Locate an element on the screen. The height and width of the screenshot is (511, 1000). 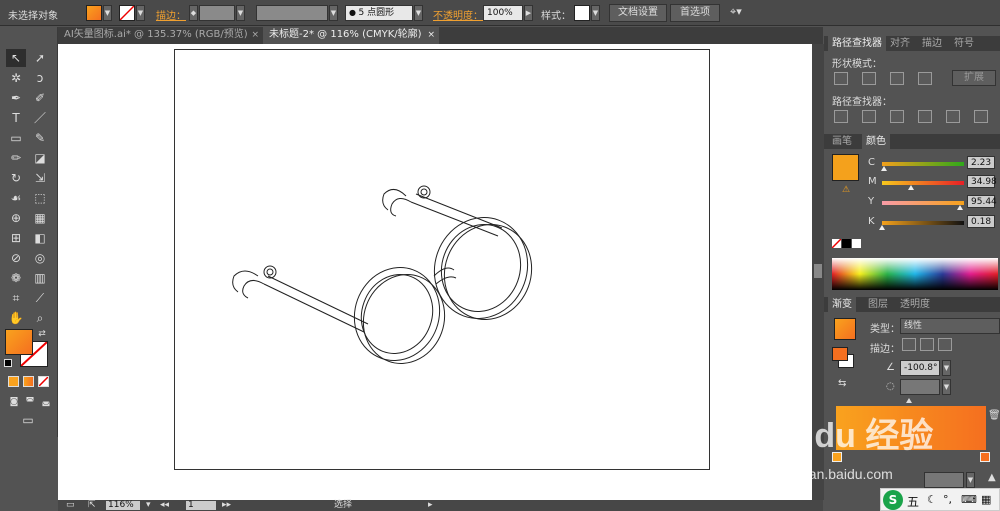
screen-mode-icon: ▭ is located at coordinates (28, 420).